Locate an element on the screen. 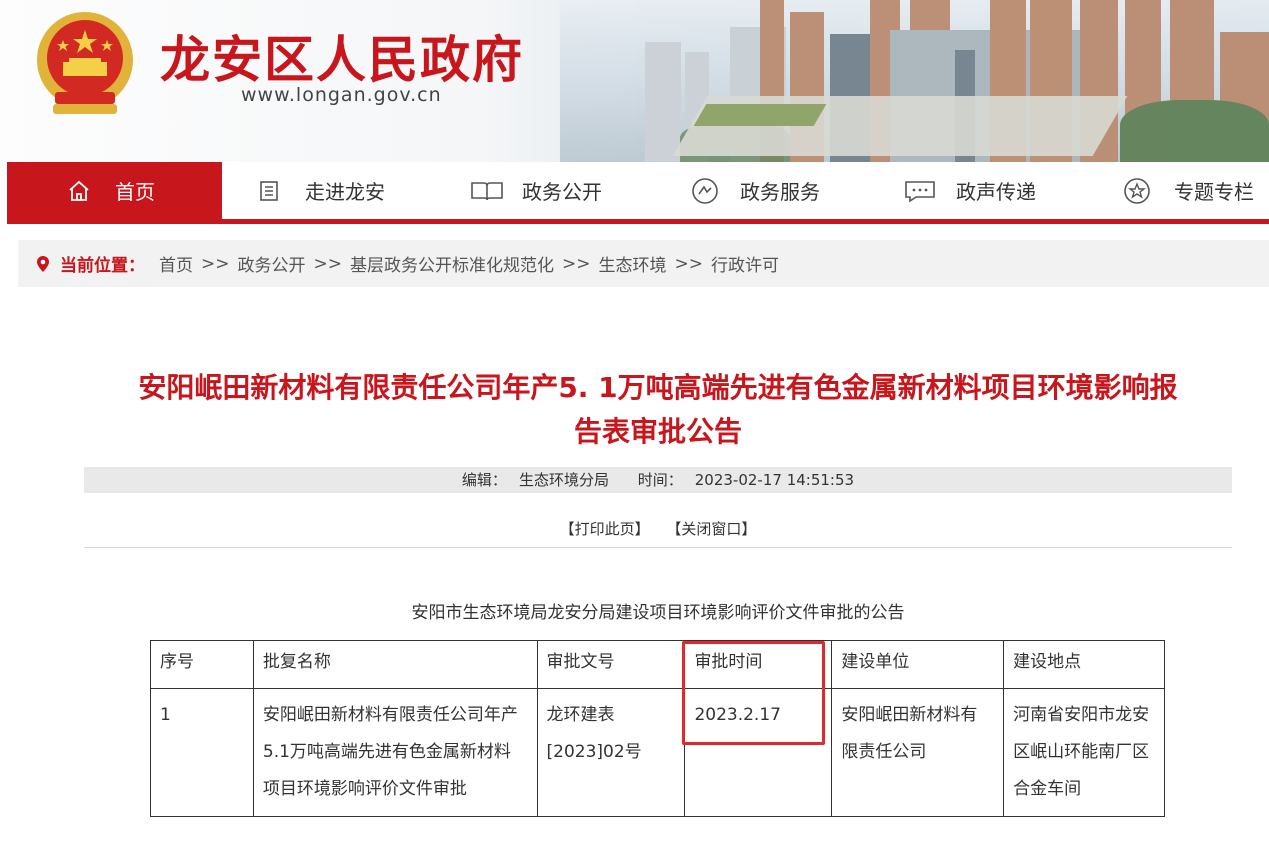 This screenshot has width=1269, height=857. nav-item-topics: 专题专栏 is located at coordinates (1188, 190).